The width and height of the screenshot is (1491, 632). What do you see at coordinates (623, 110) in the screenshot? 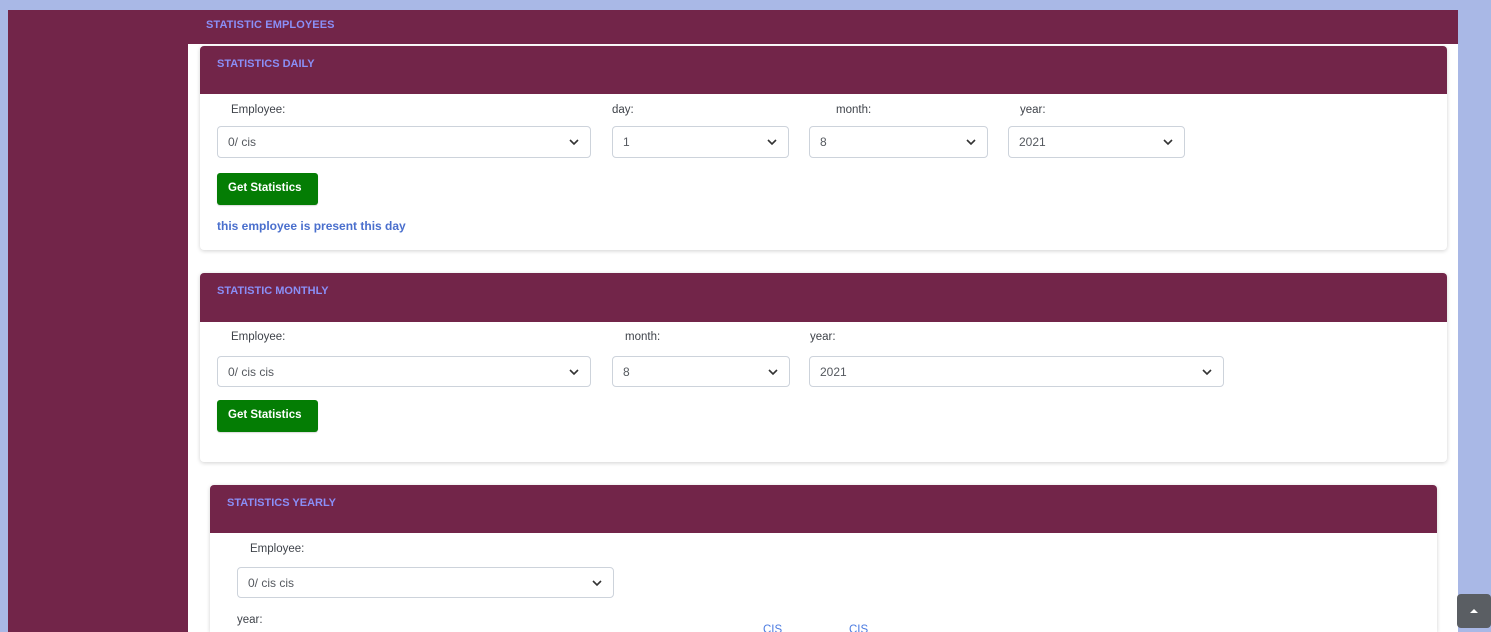
I see `daily-day-label: day:` at bounding box center [623, 110].